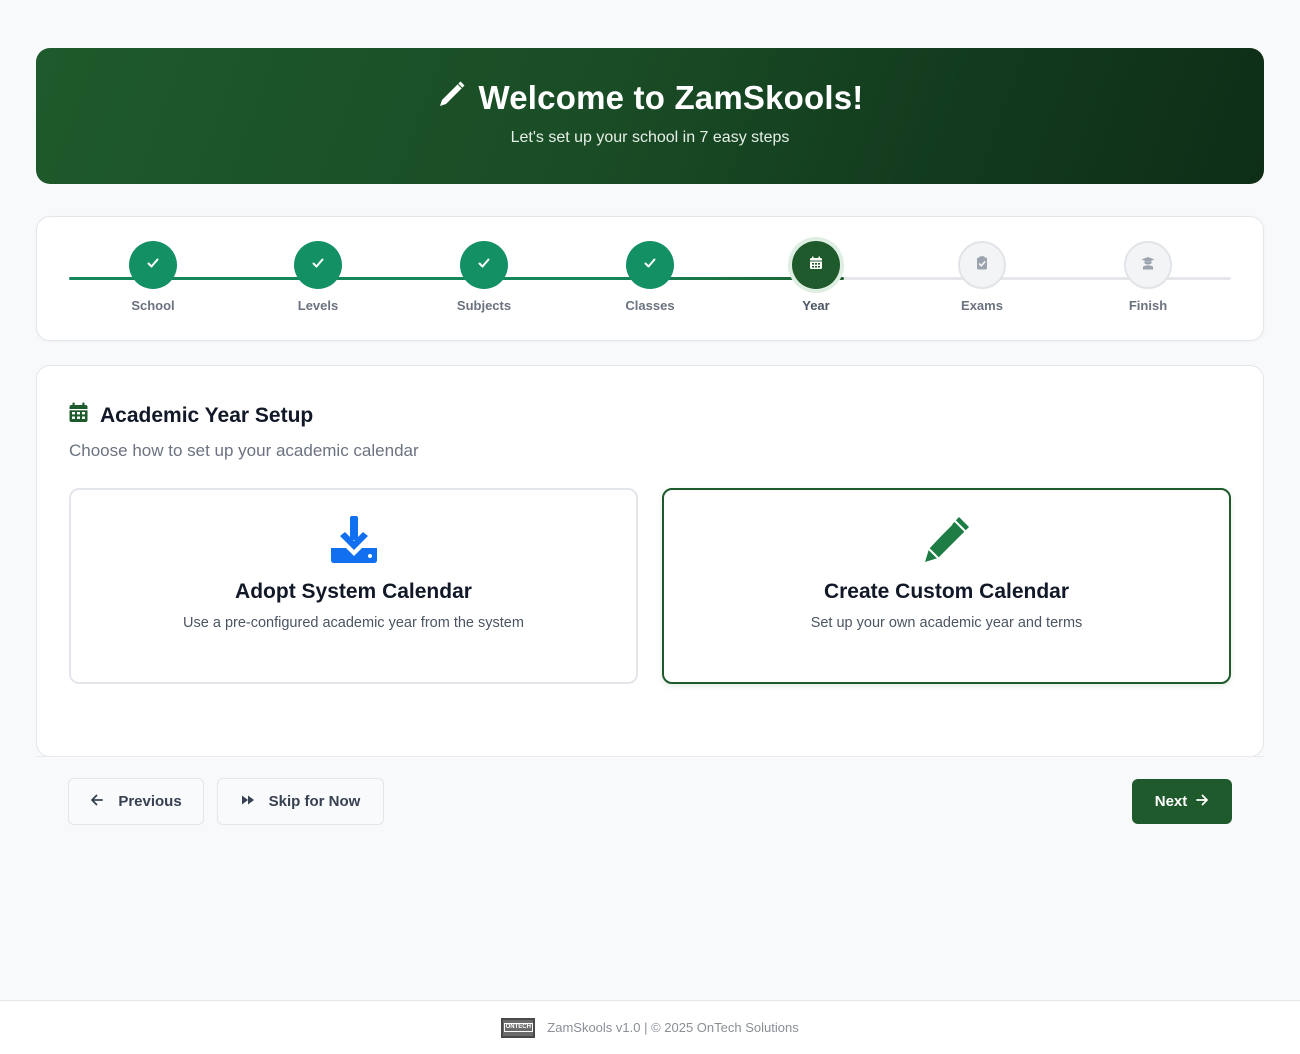  I want to click on step-circle-year, so click(816, 265).